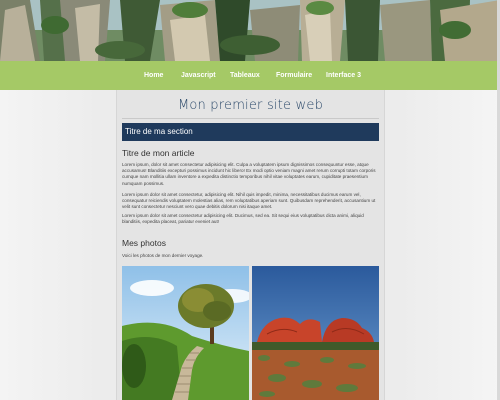  Describe the element at coordinates (158, 153) in the screenshot. I see `article-title: Titre de mon article` at that location.